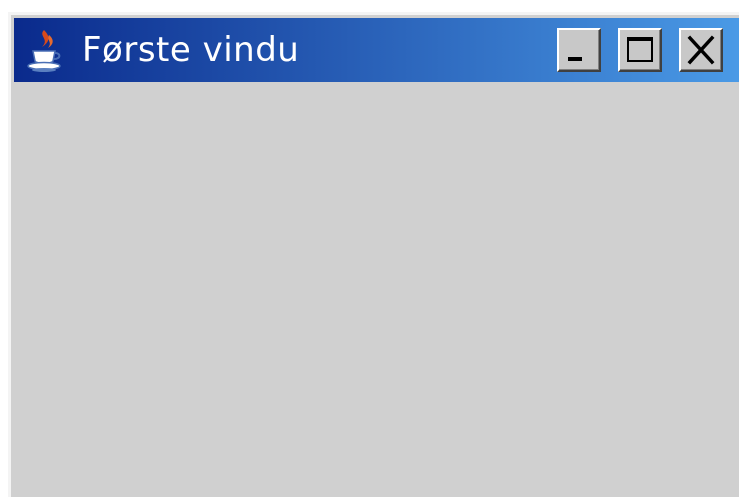 The image size is (739, 497). What do you see at coordinates (376, 50) in the screenshot?
I see `title-bar: Første vindu` at bounding box center [376, 50].